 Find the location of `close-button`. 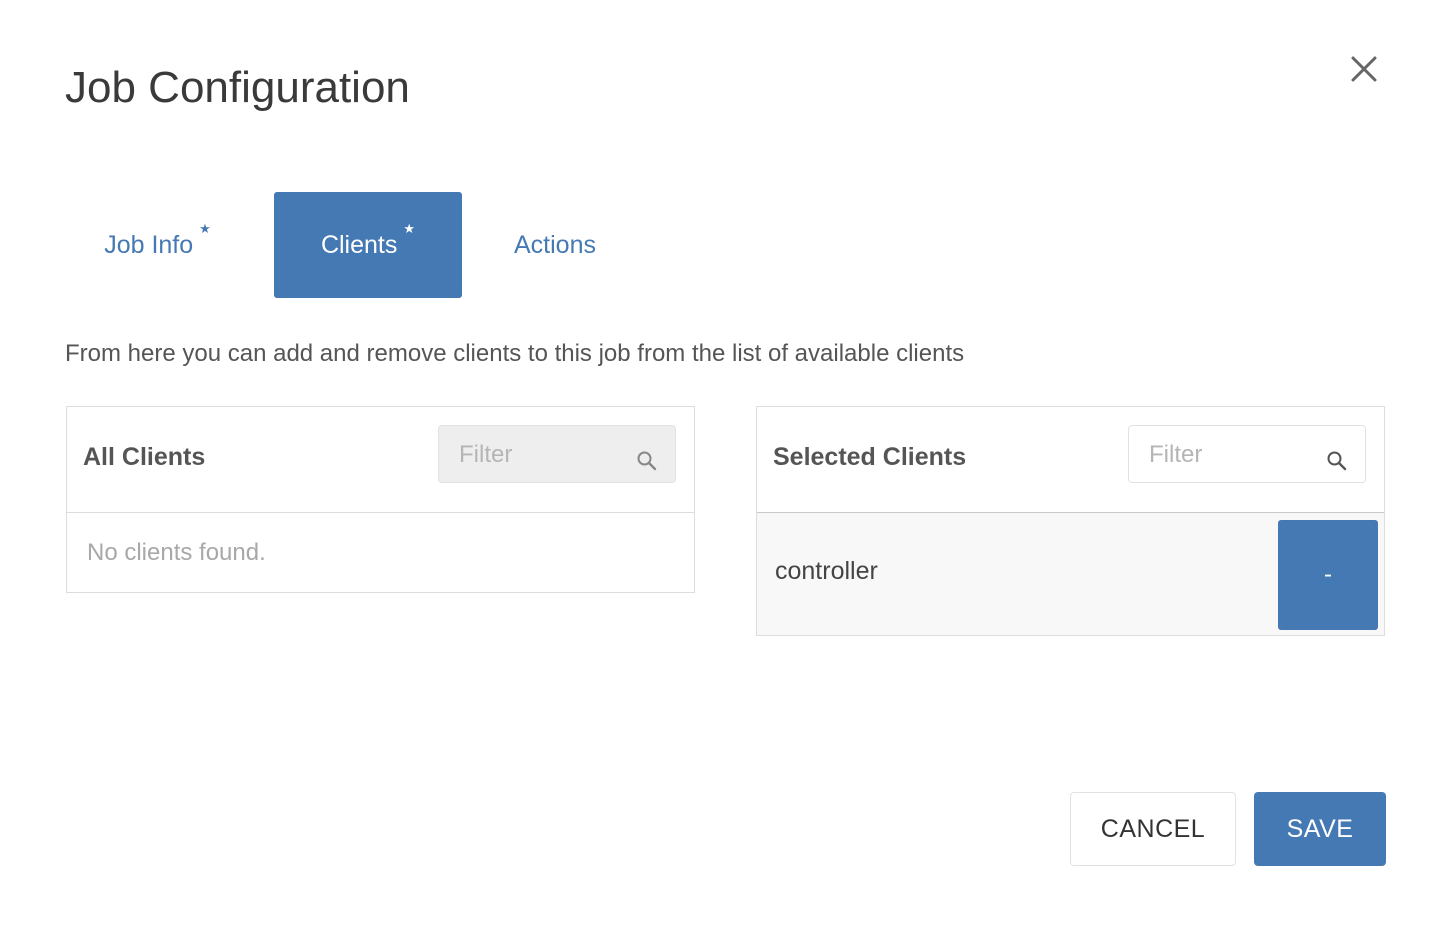

close-button is located at coordinates (1364, 69).